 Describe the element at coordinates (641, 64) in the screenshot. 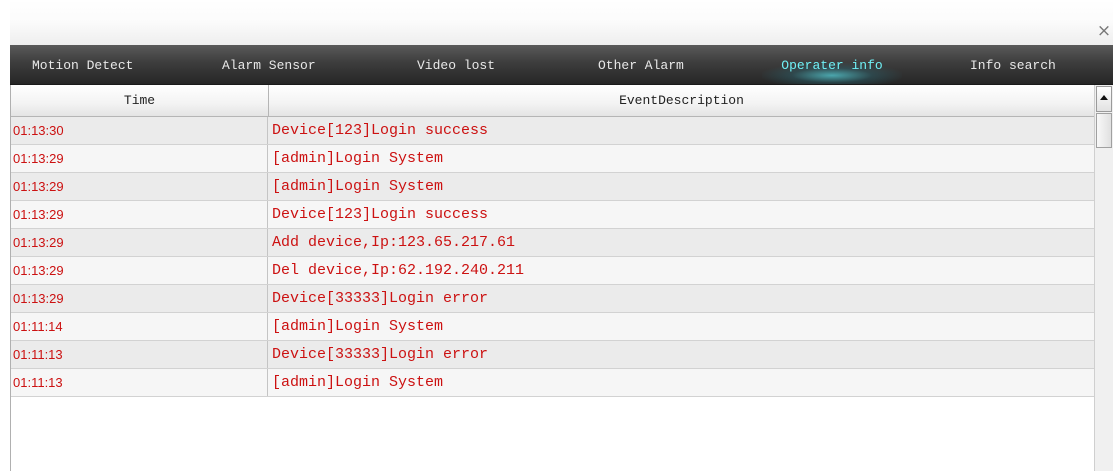

I see `tab-other-alarm: Other Alarm` at that location.